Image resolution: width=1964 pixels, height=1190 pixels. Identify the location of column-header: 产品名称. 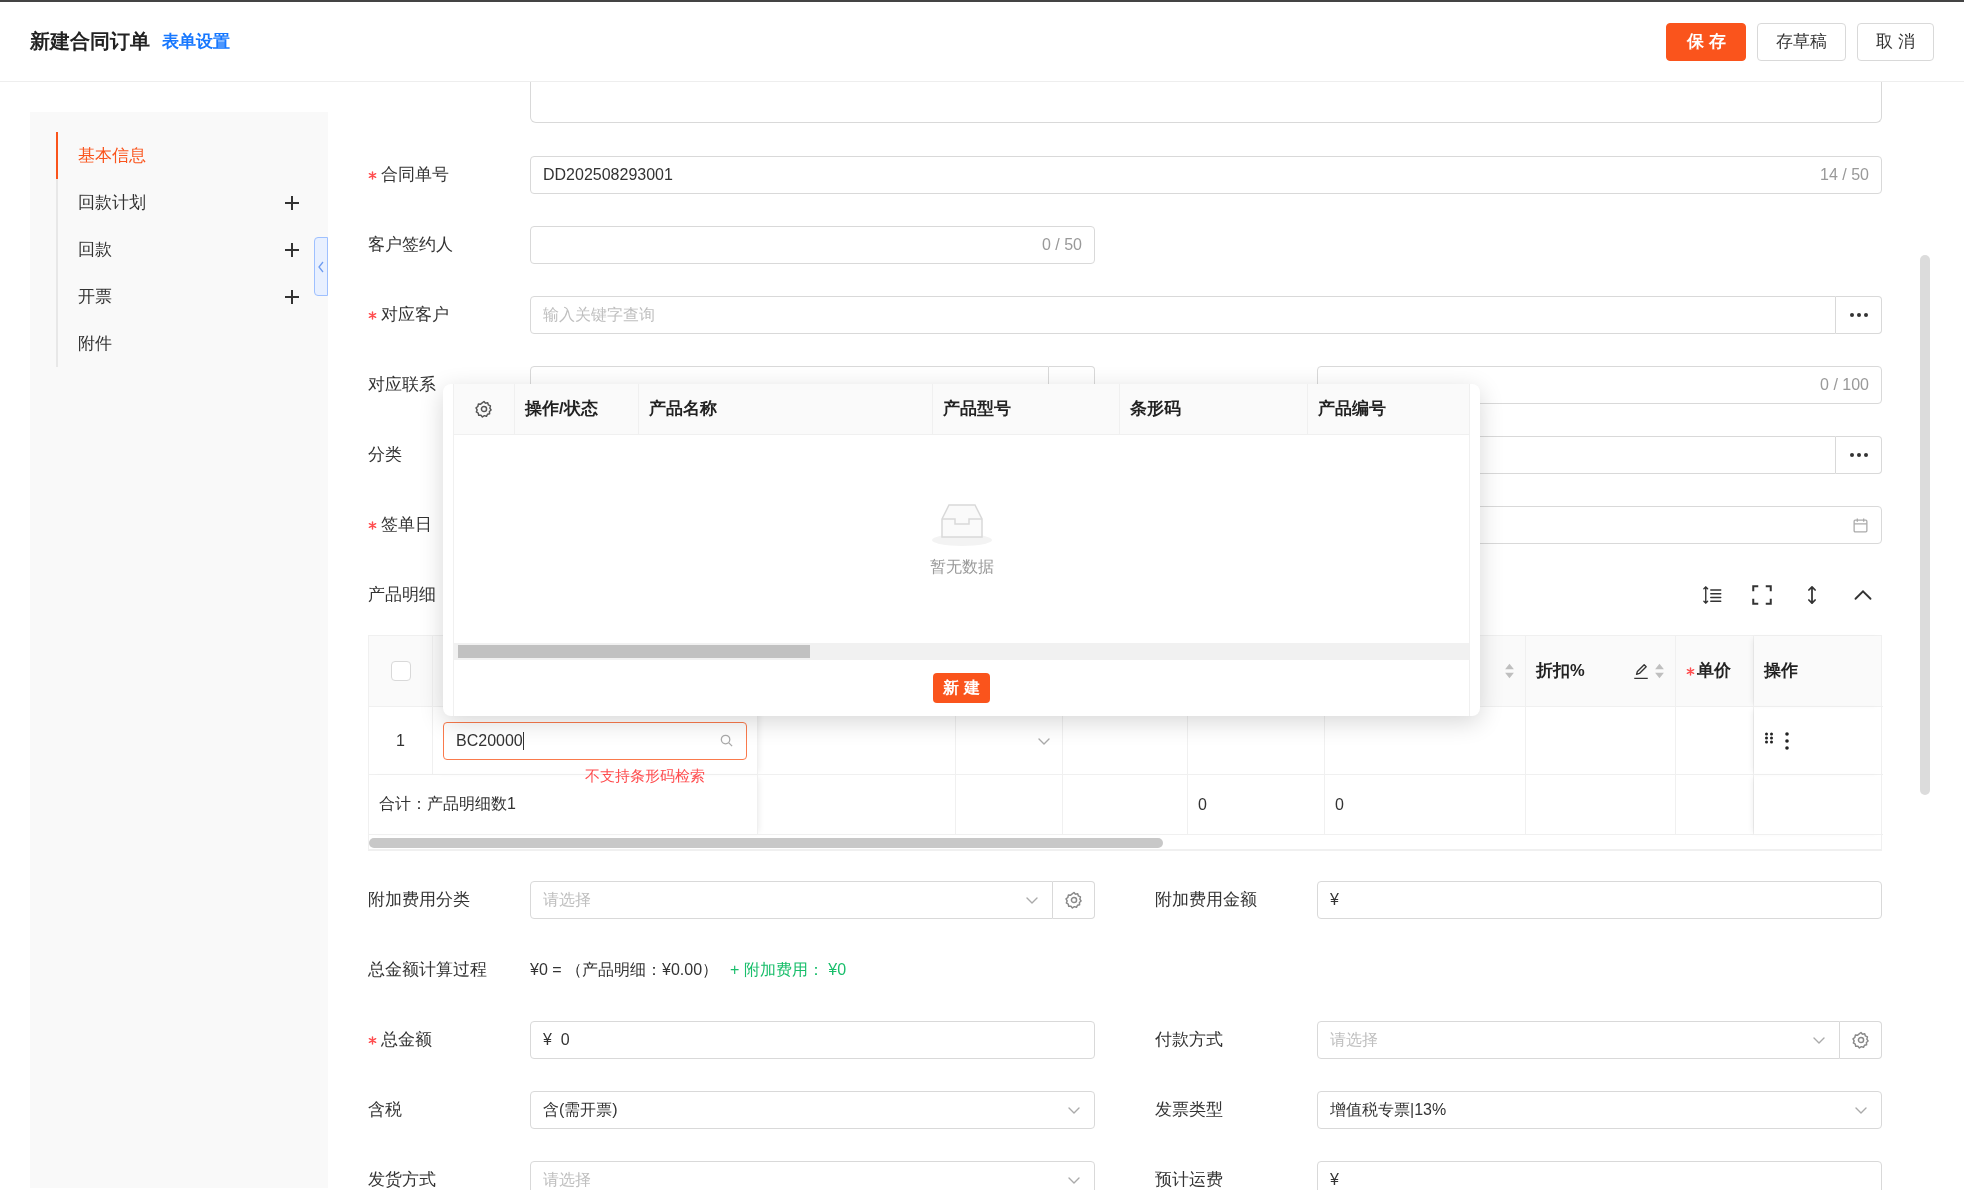
(683, 408).